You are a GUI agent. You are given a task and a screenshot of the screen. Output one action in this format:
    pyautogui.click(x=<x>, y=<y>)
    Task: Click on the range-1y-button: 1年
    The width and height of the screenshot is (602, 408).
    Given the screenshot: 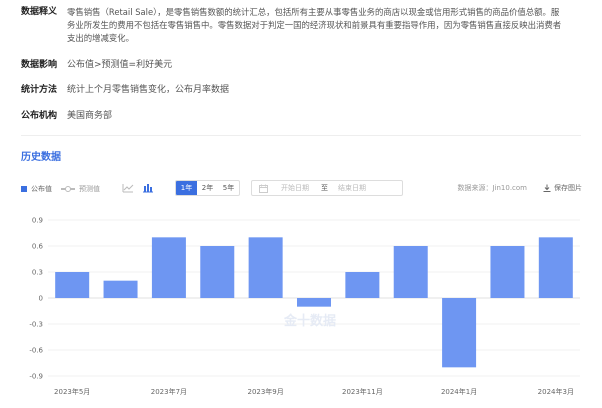 What is the action you would take?
    pyautogui.click(x=186, y=188)
    